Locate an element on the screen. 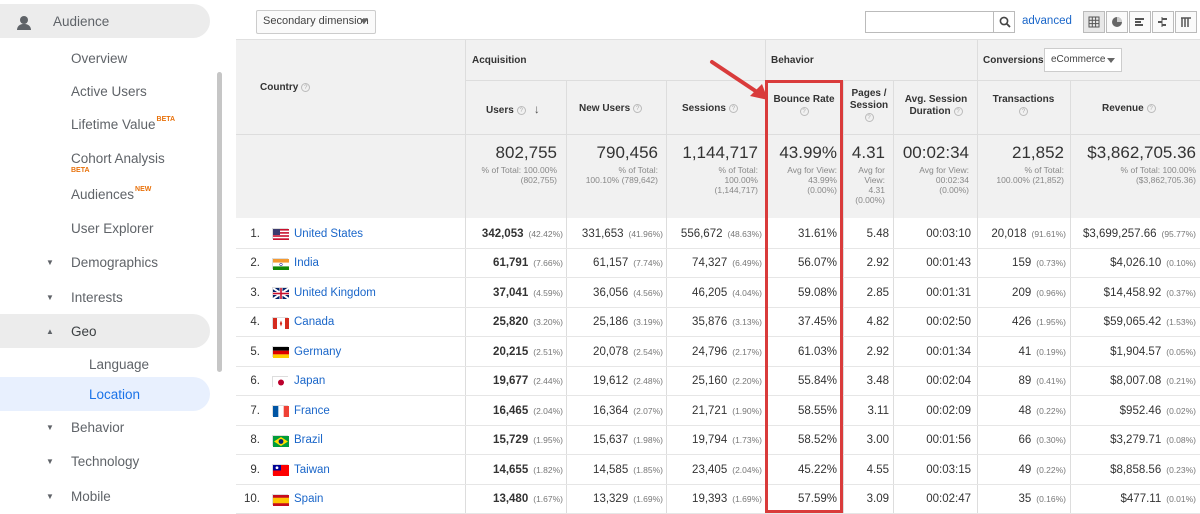 The height and width of the screenshot is (514, 1200). trans-cell: 89 (0.41%) is located at coordinates (1021, 381).